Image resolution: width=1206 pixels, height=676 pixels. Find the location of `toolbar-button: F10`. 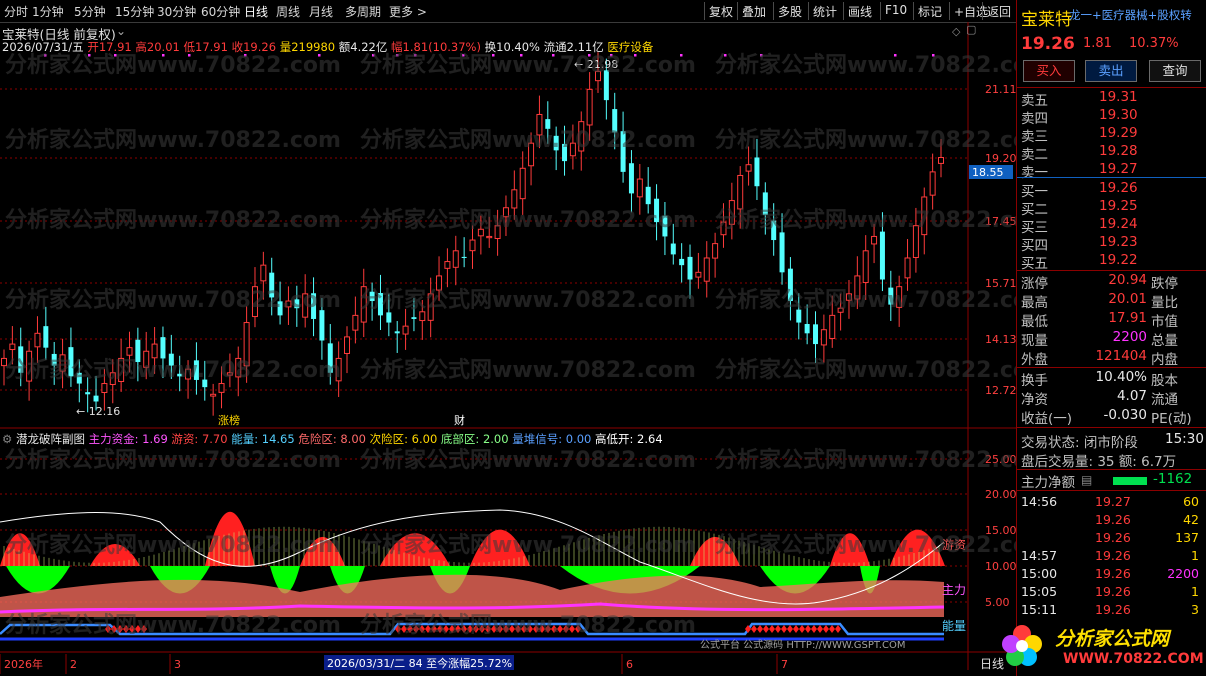

toolbar-button: F10 is located at coordinates (896, 10).